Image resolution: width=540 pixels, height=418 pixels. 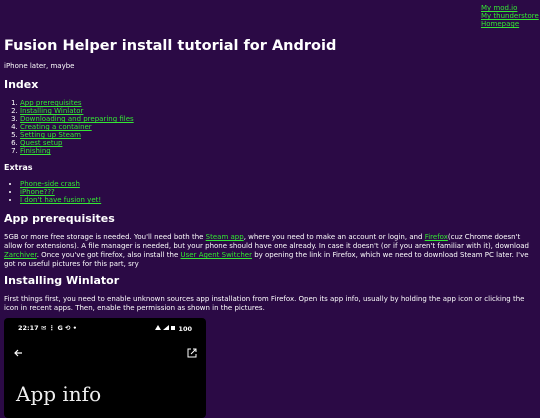 What do you see at coordinates (18, 353) in the screenshot?
I see `back-arrow-icon` at bounding box center [18, 353].